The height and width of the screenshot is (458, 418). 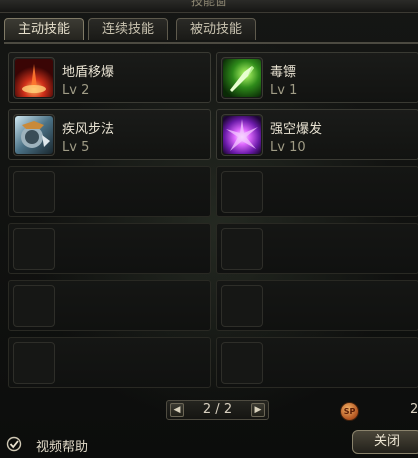 I want to click on checkbox-checked-icon, so click(x=14, y=444).